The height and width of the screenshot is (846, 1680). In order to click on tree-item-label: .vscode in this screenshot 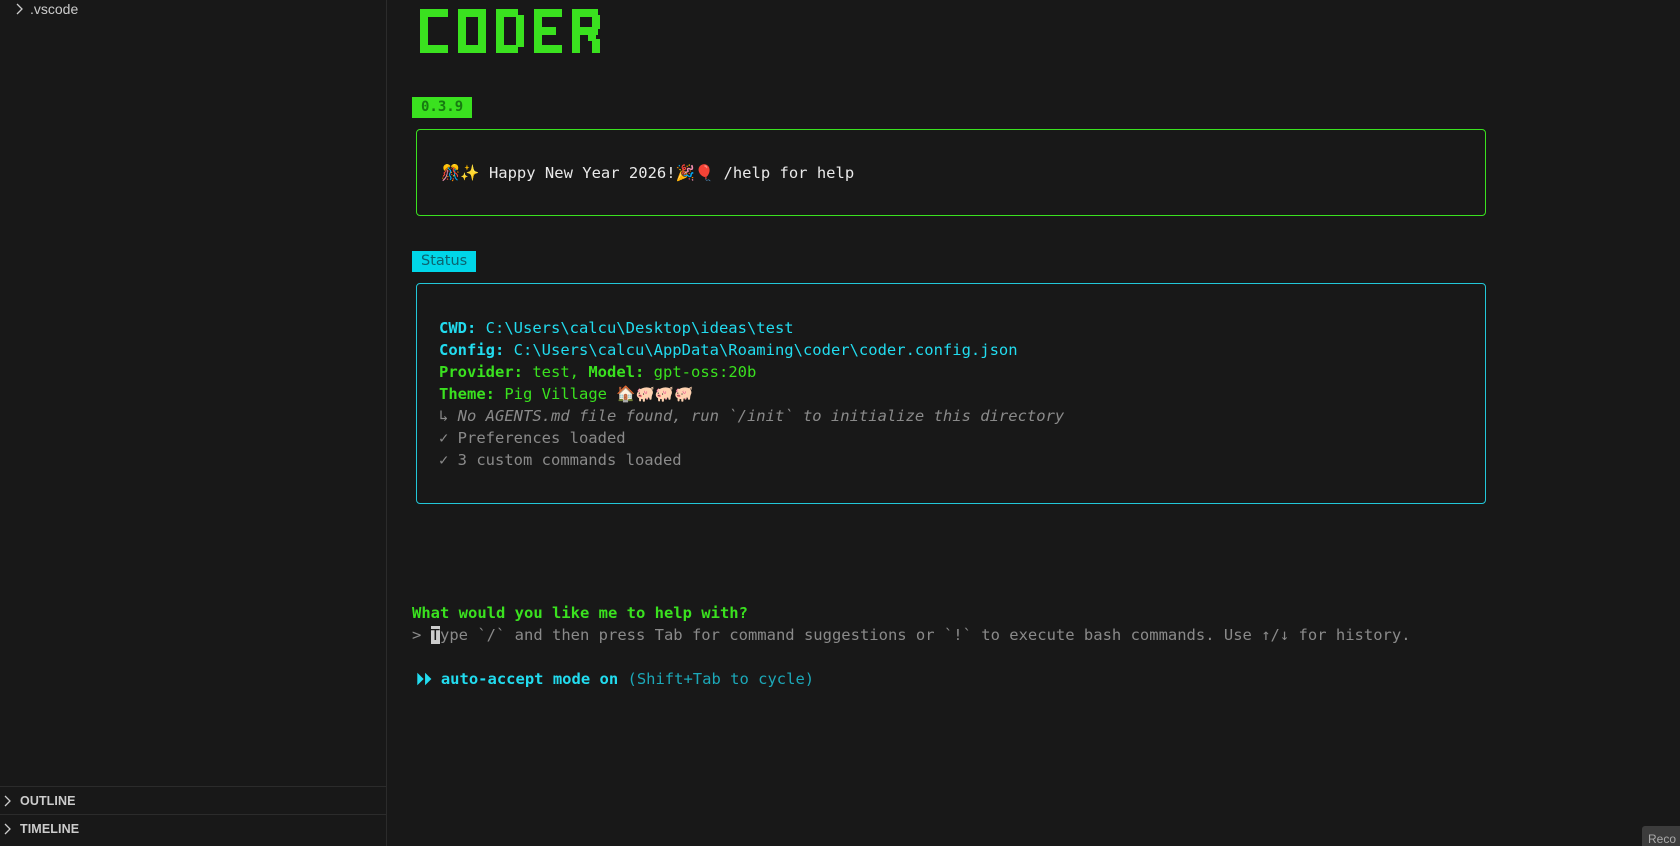, I will do `click(54, 9)`.